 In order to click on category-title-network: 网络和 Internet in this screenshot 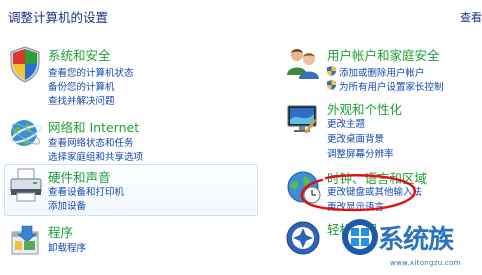, I will do `click(93, 126)`.